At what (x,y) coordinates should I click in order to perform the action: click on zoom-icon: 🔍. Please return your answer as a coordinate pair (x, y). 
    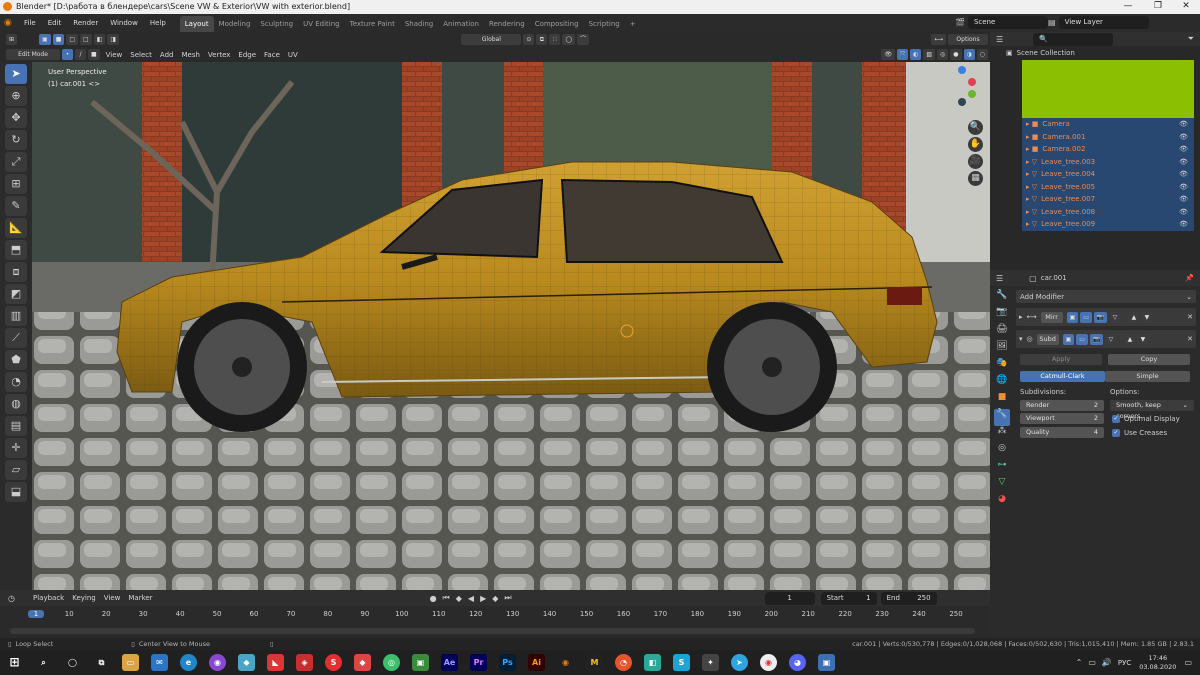
    Looking at the image, I should click on (975, 127).